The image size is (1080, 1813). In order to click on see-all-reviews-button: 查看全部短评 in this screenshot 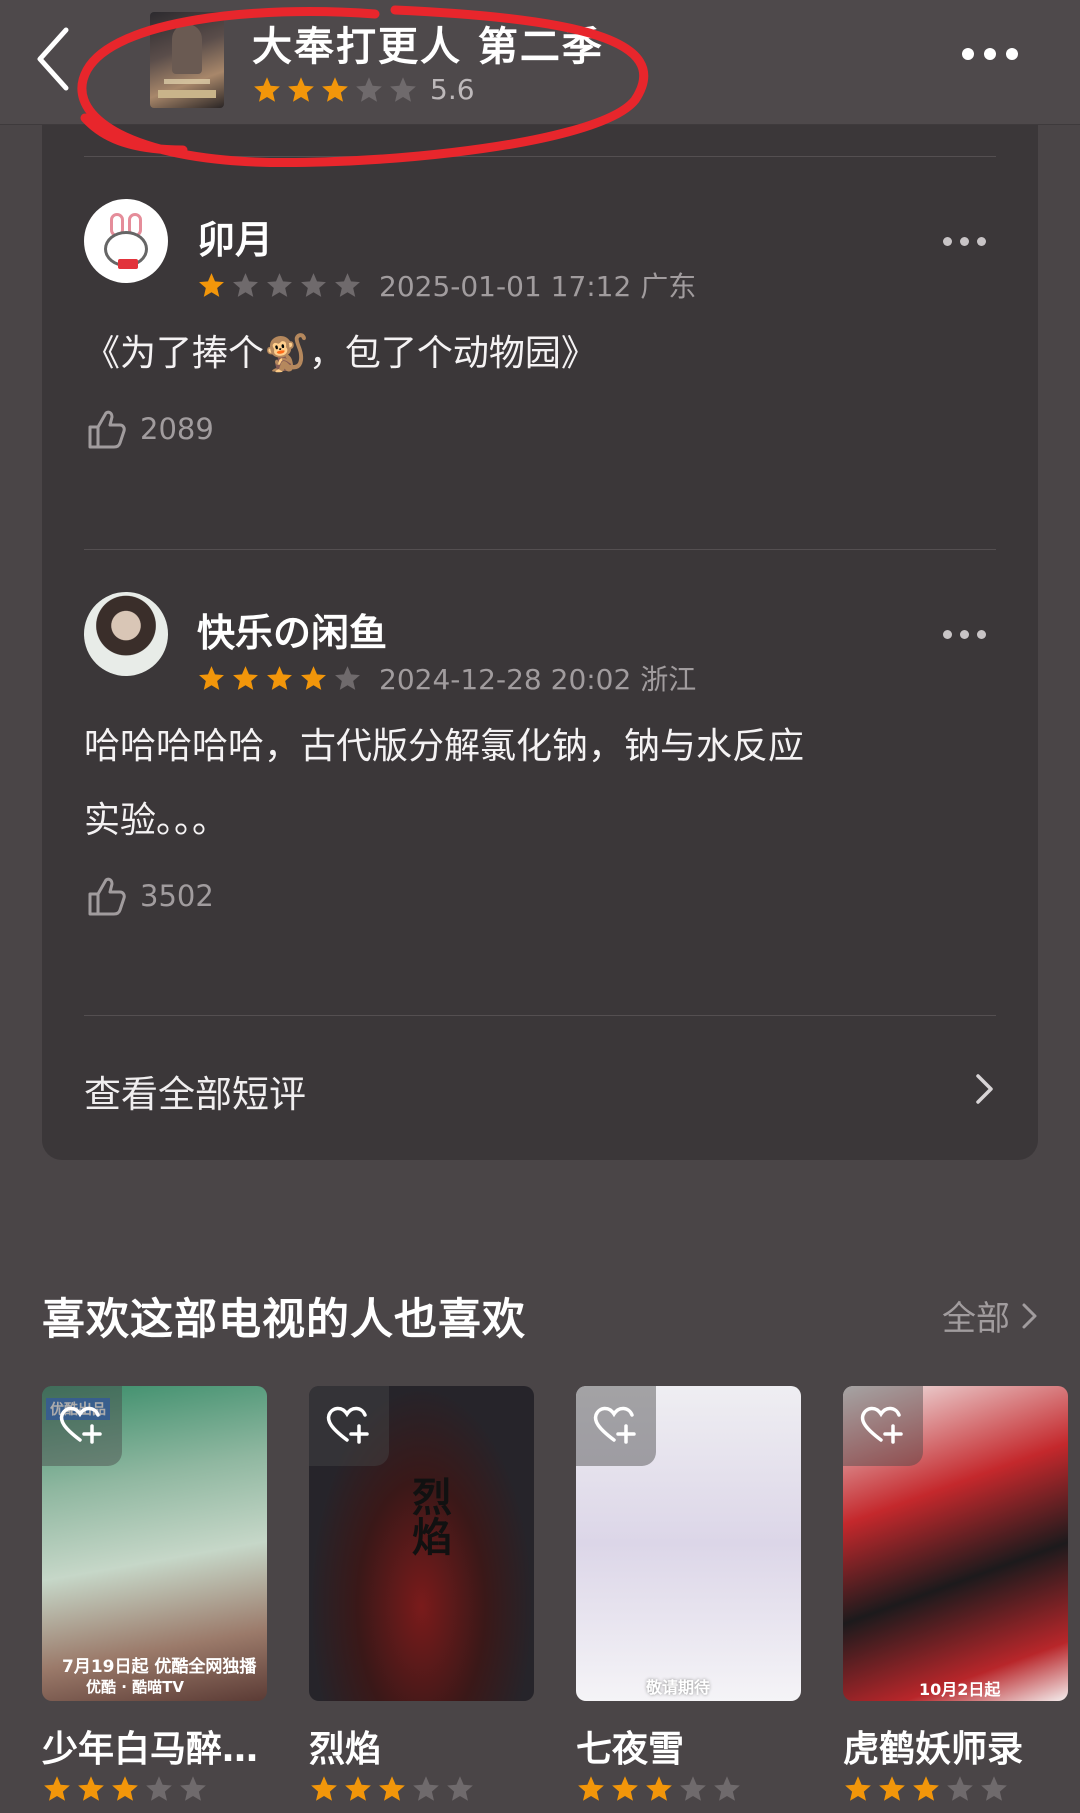, I will do `click(540, 1090)`.